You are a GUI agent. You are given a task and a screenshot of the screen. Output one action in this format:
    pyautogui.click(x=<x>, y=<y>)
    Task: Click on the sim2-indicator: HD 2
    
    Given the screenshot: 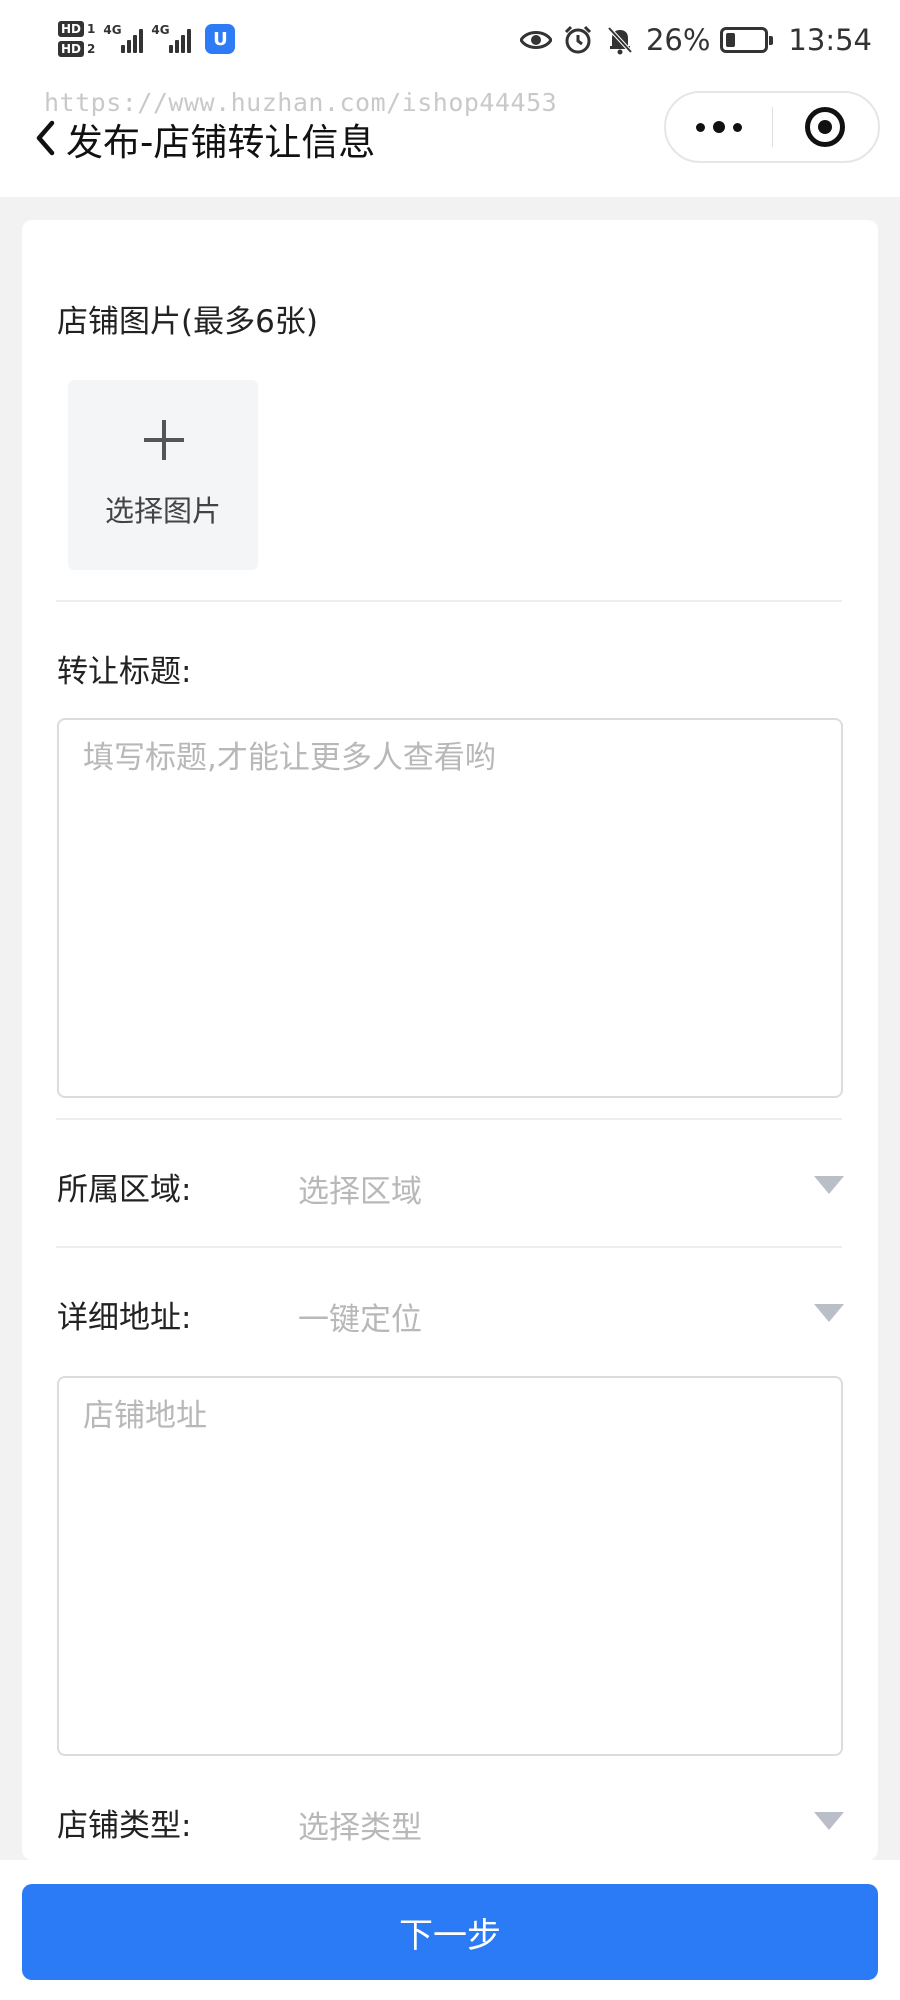 What is the action you would take?
    pyautogui.click(x=76, y=49)
    